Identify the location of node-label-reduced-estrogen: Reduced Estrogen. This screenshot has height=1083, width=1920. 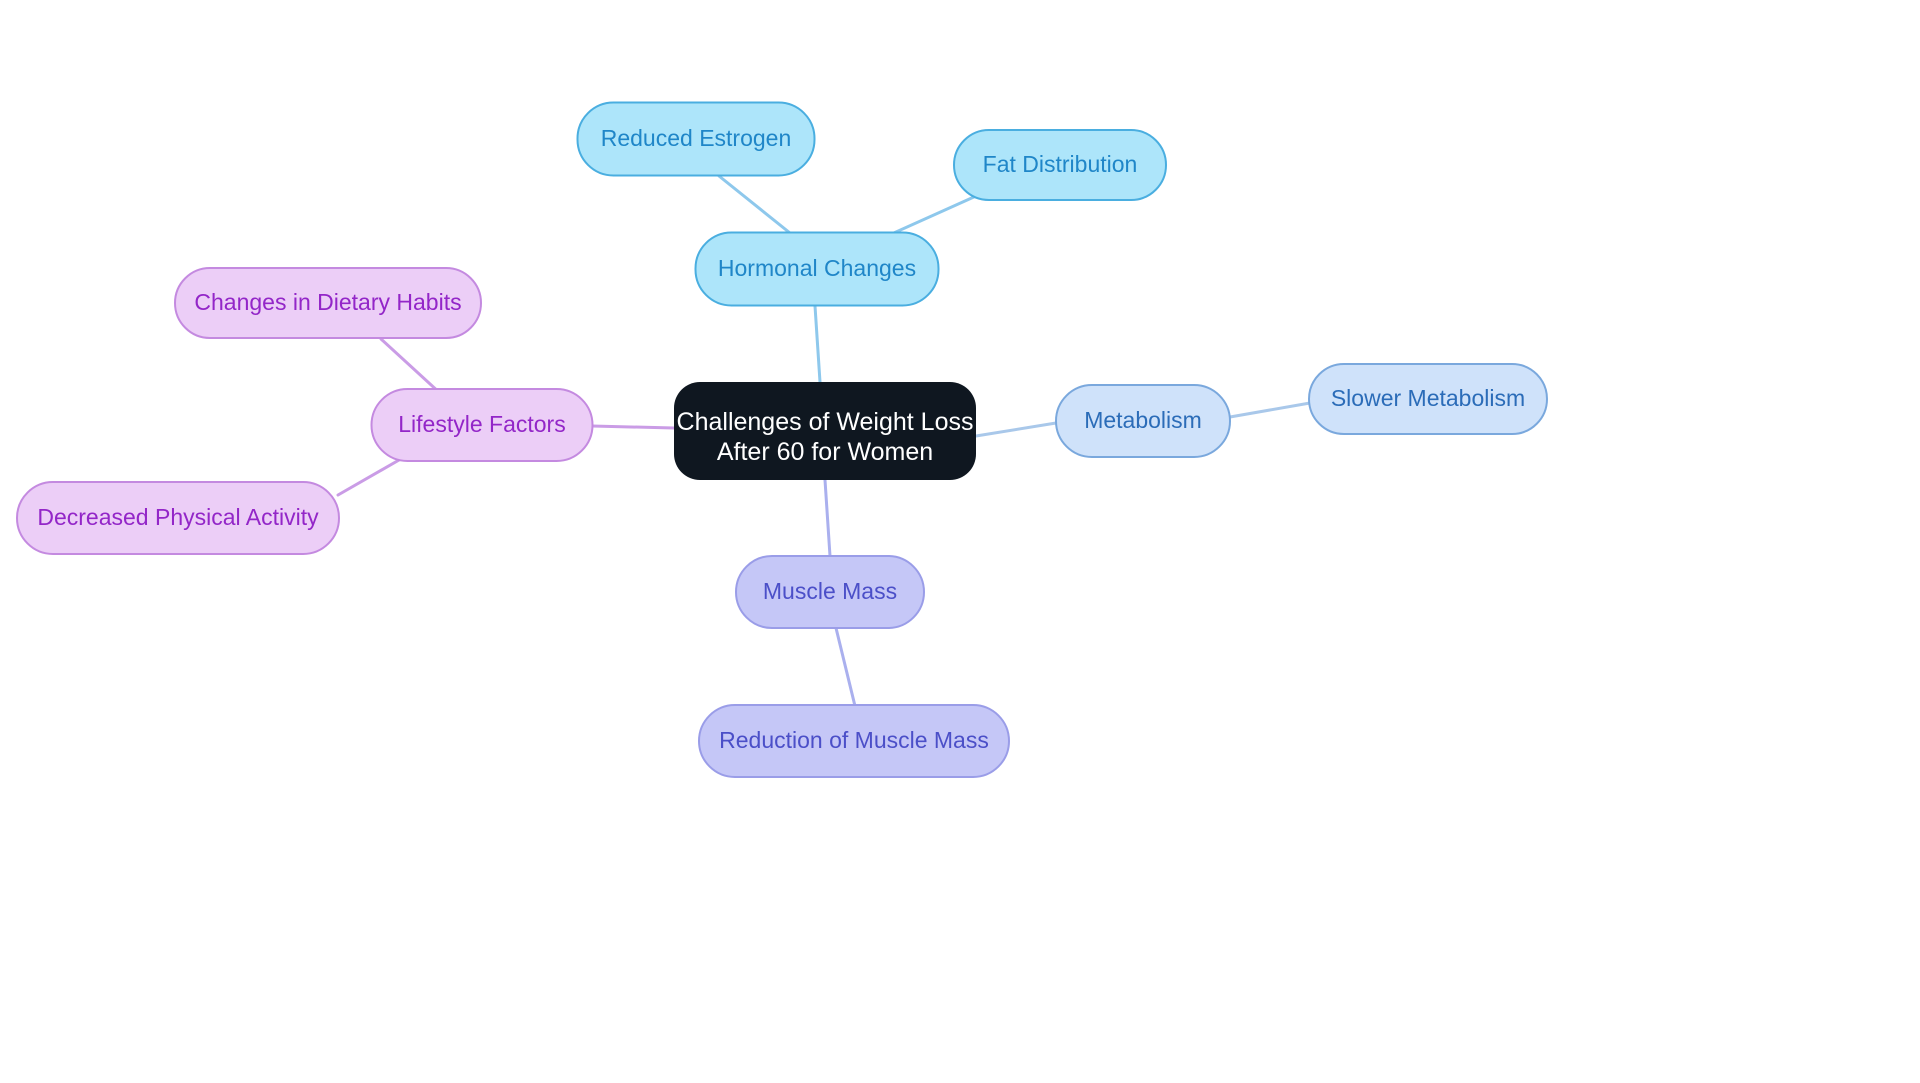
(696, 138).